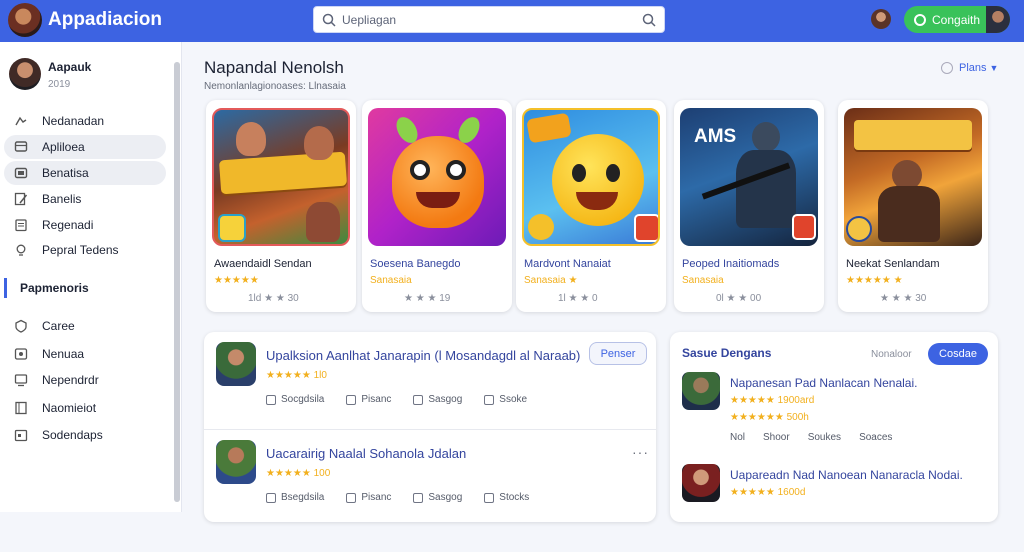 The image size is (1024, 552). Describe the element at coordinates (275, 86) in the screenshot. I see `featured-section-subtitle: Nemonlanlagionoases: Llnasaia` at that location.